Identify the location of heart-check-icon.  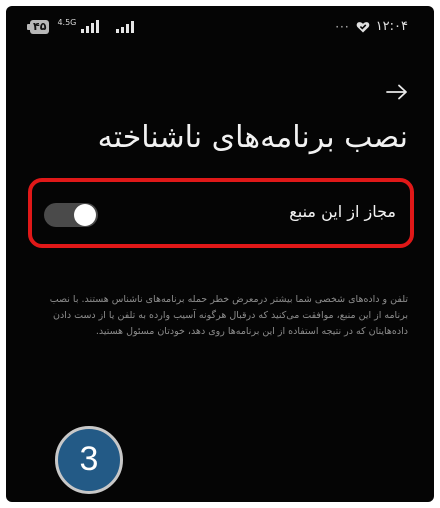
(363, 26).